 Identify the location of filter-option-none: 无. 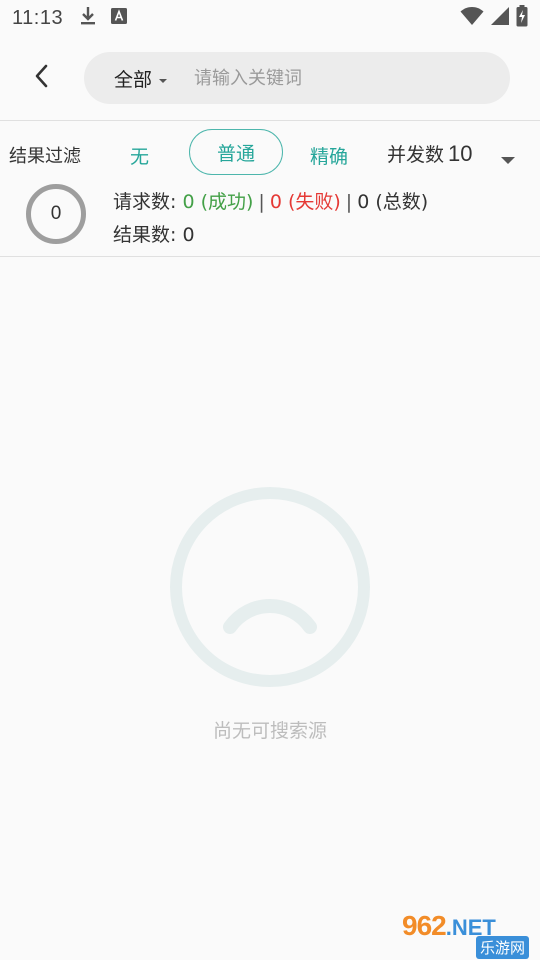
(139, 155).